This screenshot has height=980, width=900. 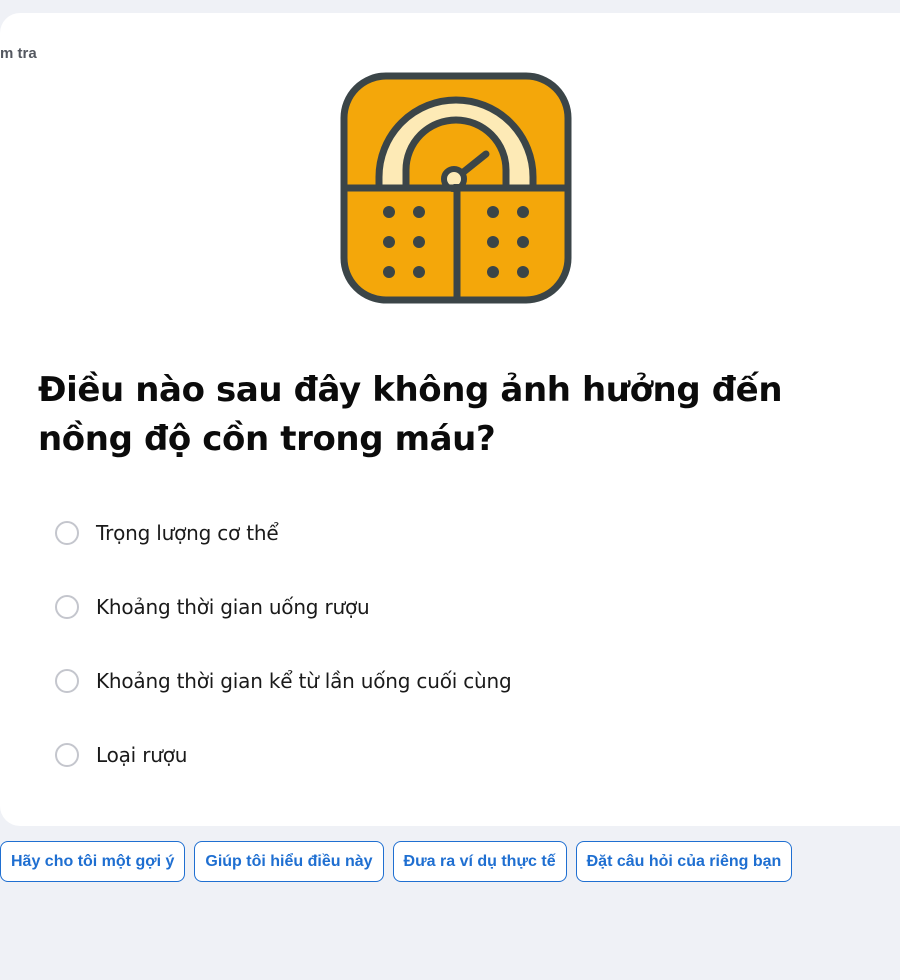 I want to click on answer-option-label: Loại rượu, so click(x=142, y=755).